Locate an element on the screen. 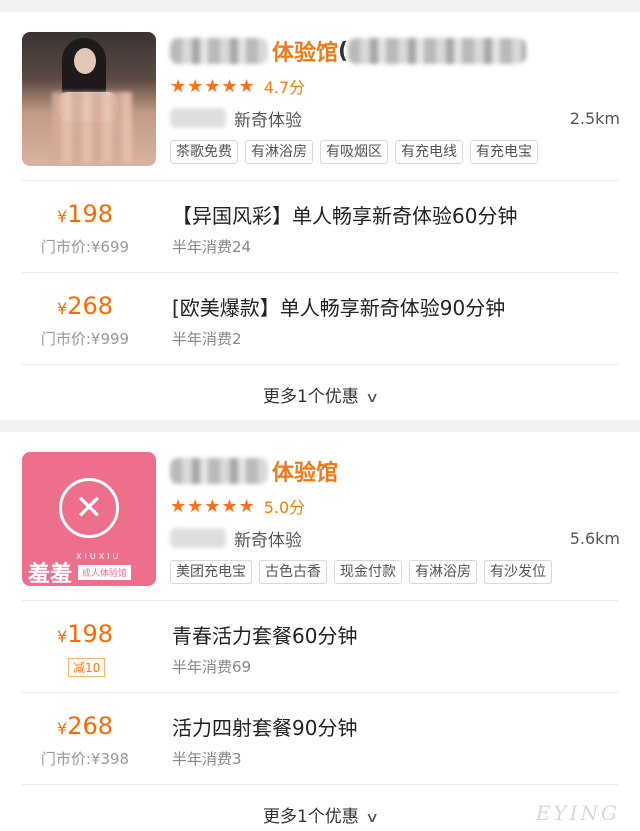  discount-badge: 减10 is located at coordinates (87, 667).